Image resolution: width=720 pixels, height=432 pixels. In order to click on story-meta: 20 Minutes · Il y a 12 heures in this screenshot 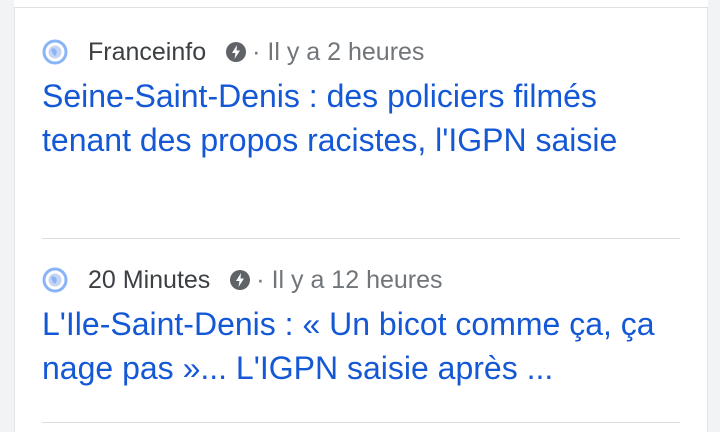, I will do `click(362, 280)`.